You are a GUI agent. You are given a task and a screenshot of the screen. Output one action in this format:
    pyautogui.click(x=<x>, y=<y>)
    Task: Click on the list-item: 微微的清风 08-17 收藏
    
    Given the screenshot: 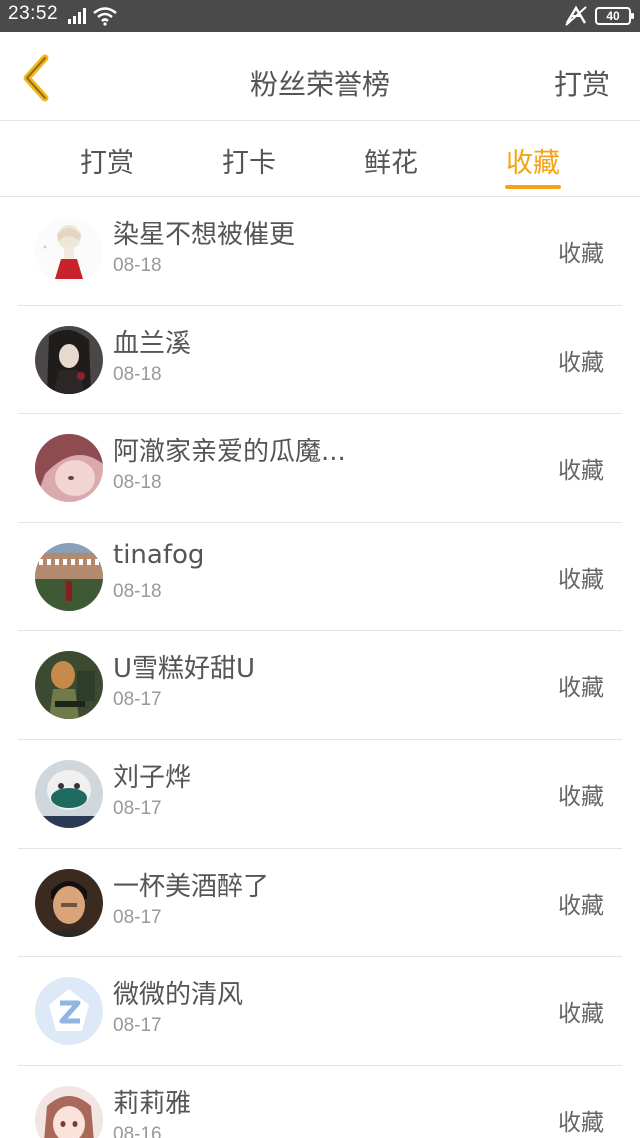 What is the action you would take?
    pyautogui.click(x=320, y=1011)
    